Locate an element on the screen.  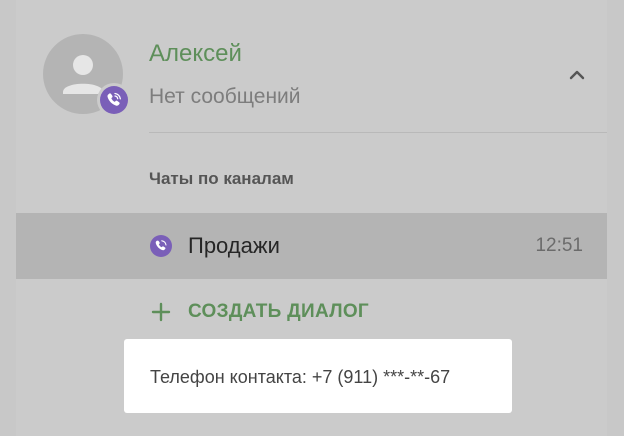
viber-badge is located at coordinates (114, 100).